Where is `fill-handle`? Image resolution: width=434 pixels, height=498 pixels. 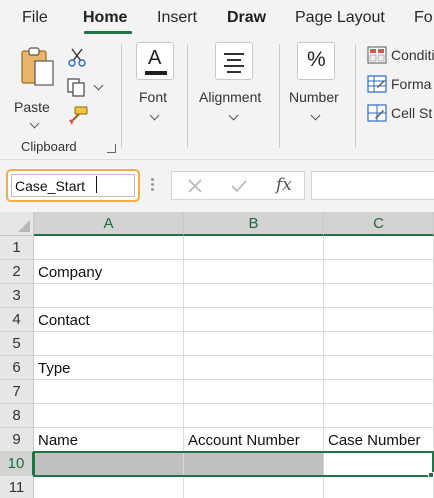
fill-handle is located at coordinates (431, 475).